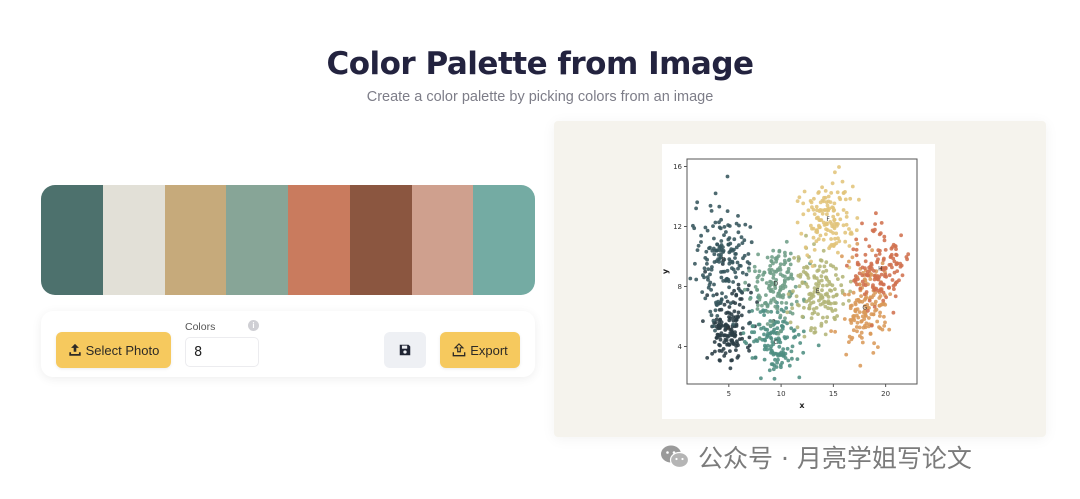 Image resolution: width=1080 pixels, height=499 pixels. What do you see at coordinates (833, 394) in the screenshot?
I see `x-tick-label: 15` at bounding box center [833, 394].